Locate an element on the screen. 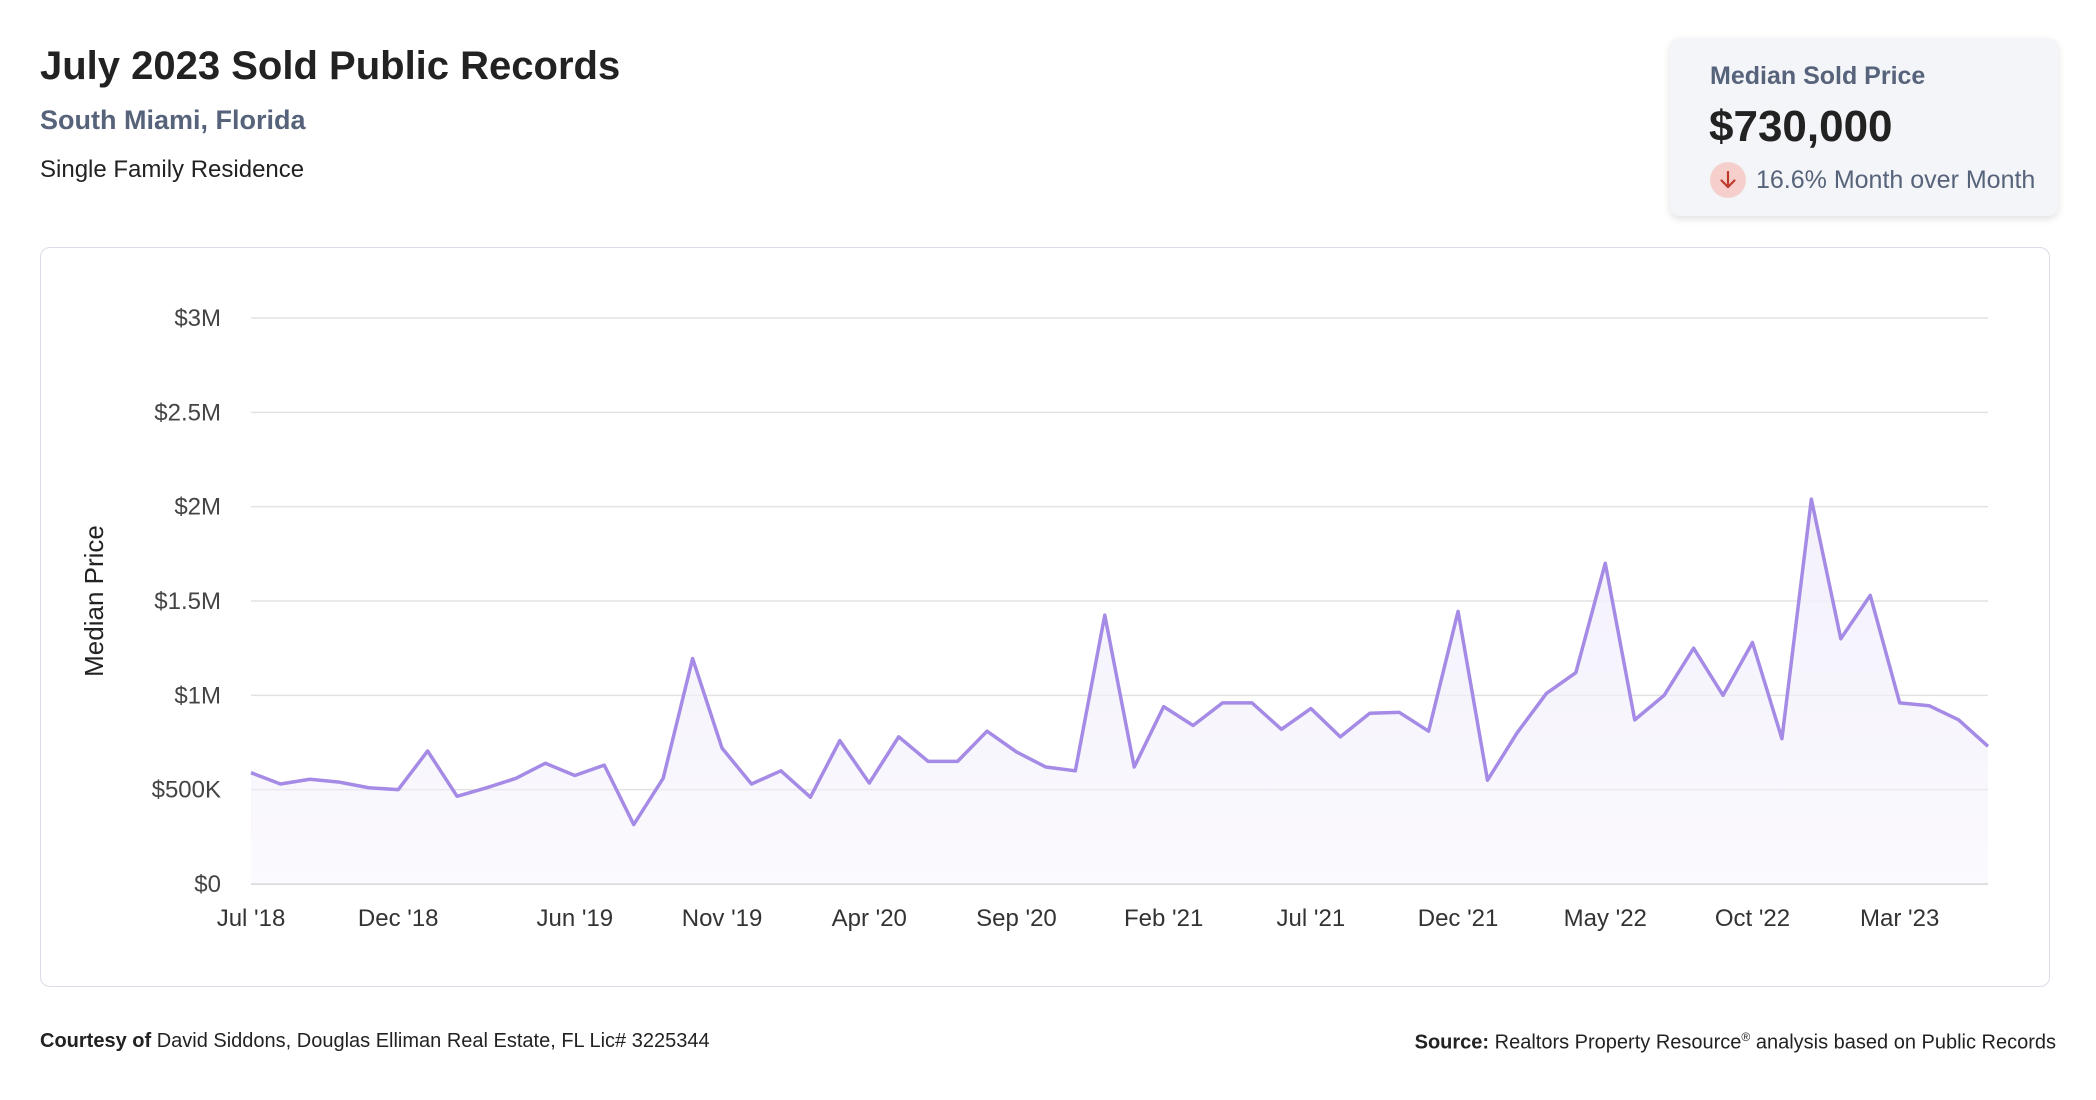 The image size is (2096, 1100). page-title: July 2023 Sold Public Records is located at coordinates (330, 66).